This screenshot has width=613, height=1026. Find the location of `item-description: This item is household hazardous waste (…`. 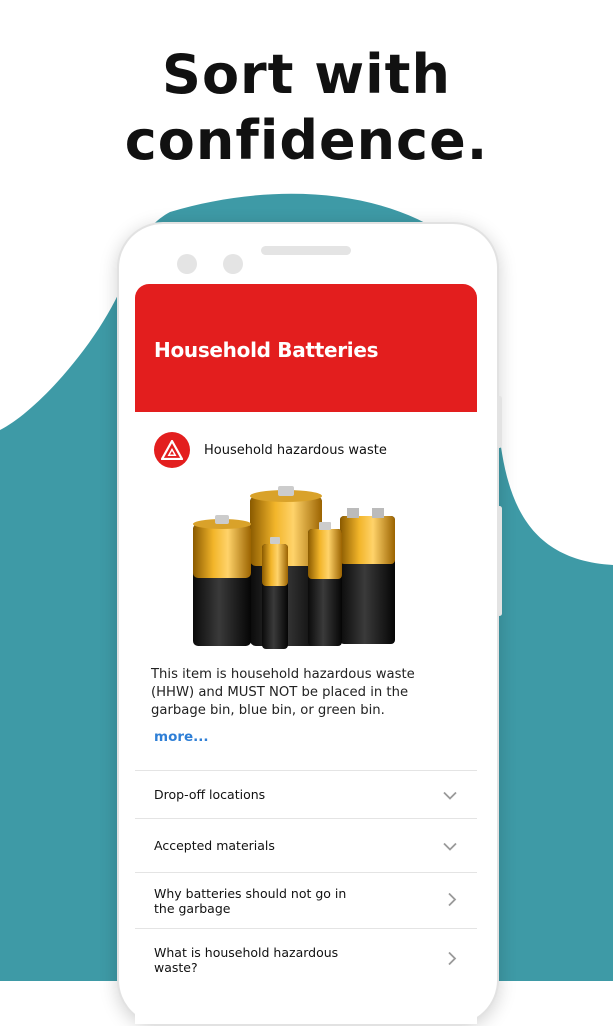

item-description: This item is household hazardous waste (… is located at coordinates (283, 692).